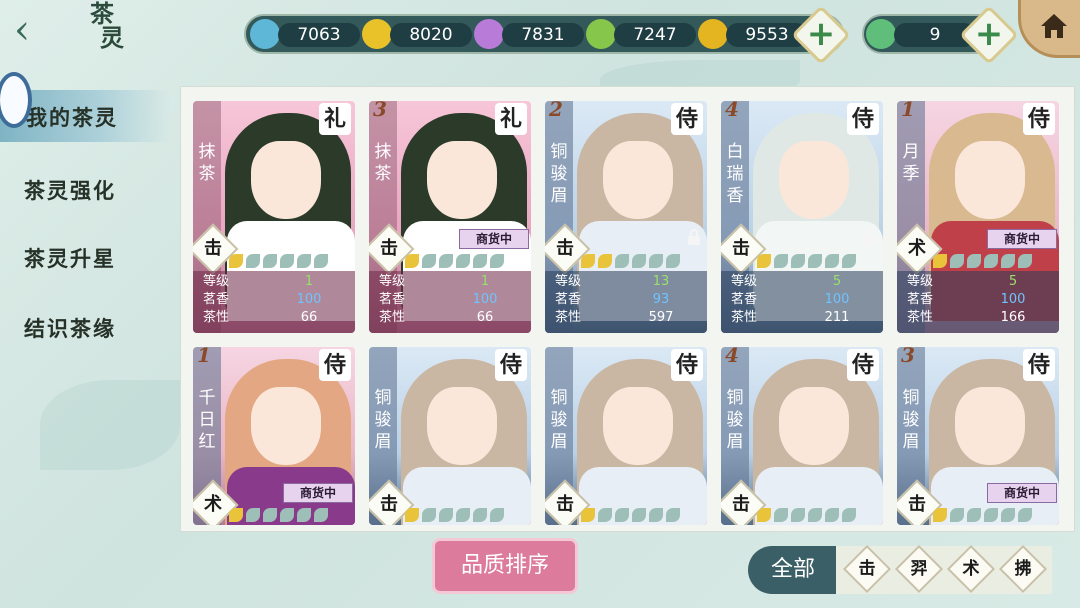 This screenshot has width=1080, height=608. I want to click on stat-nature: 茶性 597, so click(626, 318).